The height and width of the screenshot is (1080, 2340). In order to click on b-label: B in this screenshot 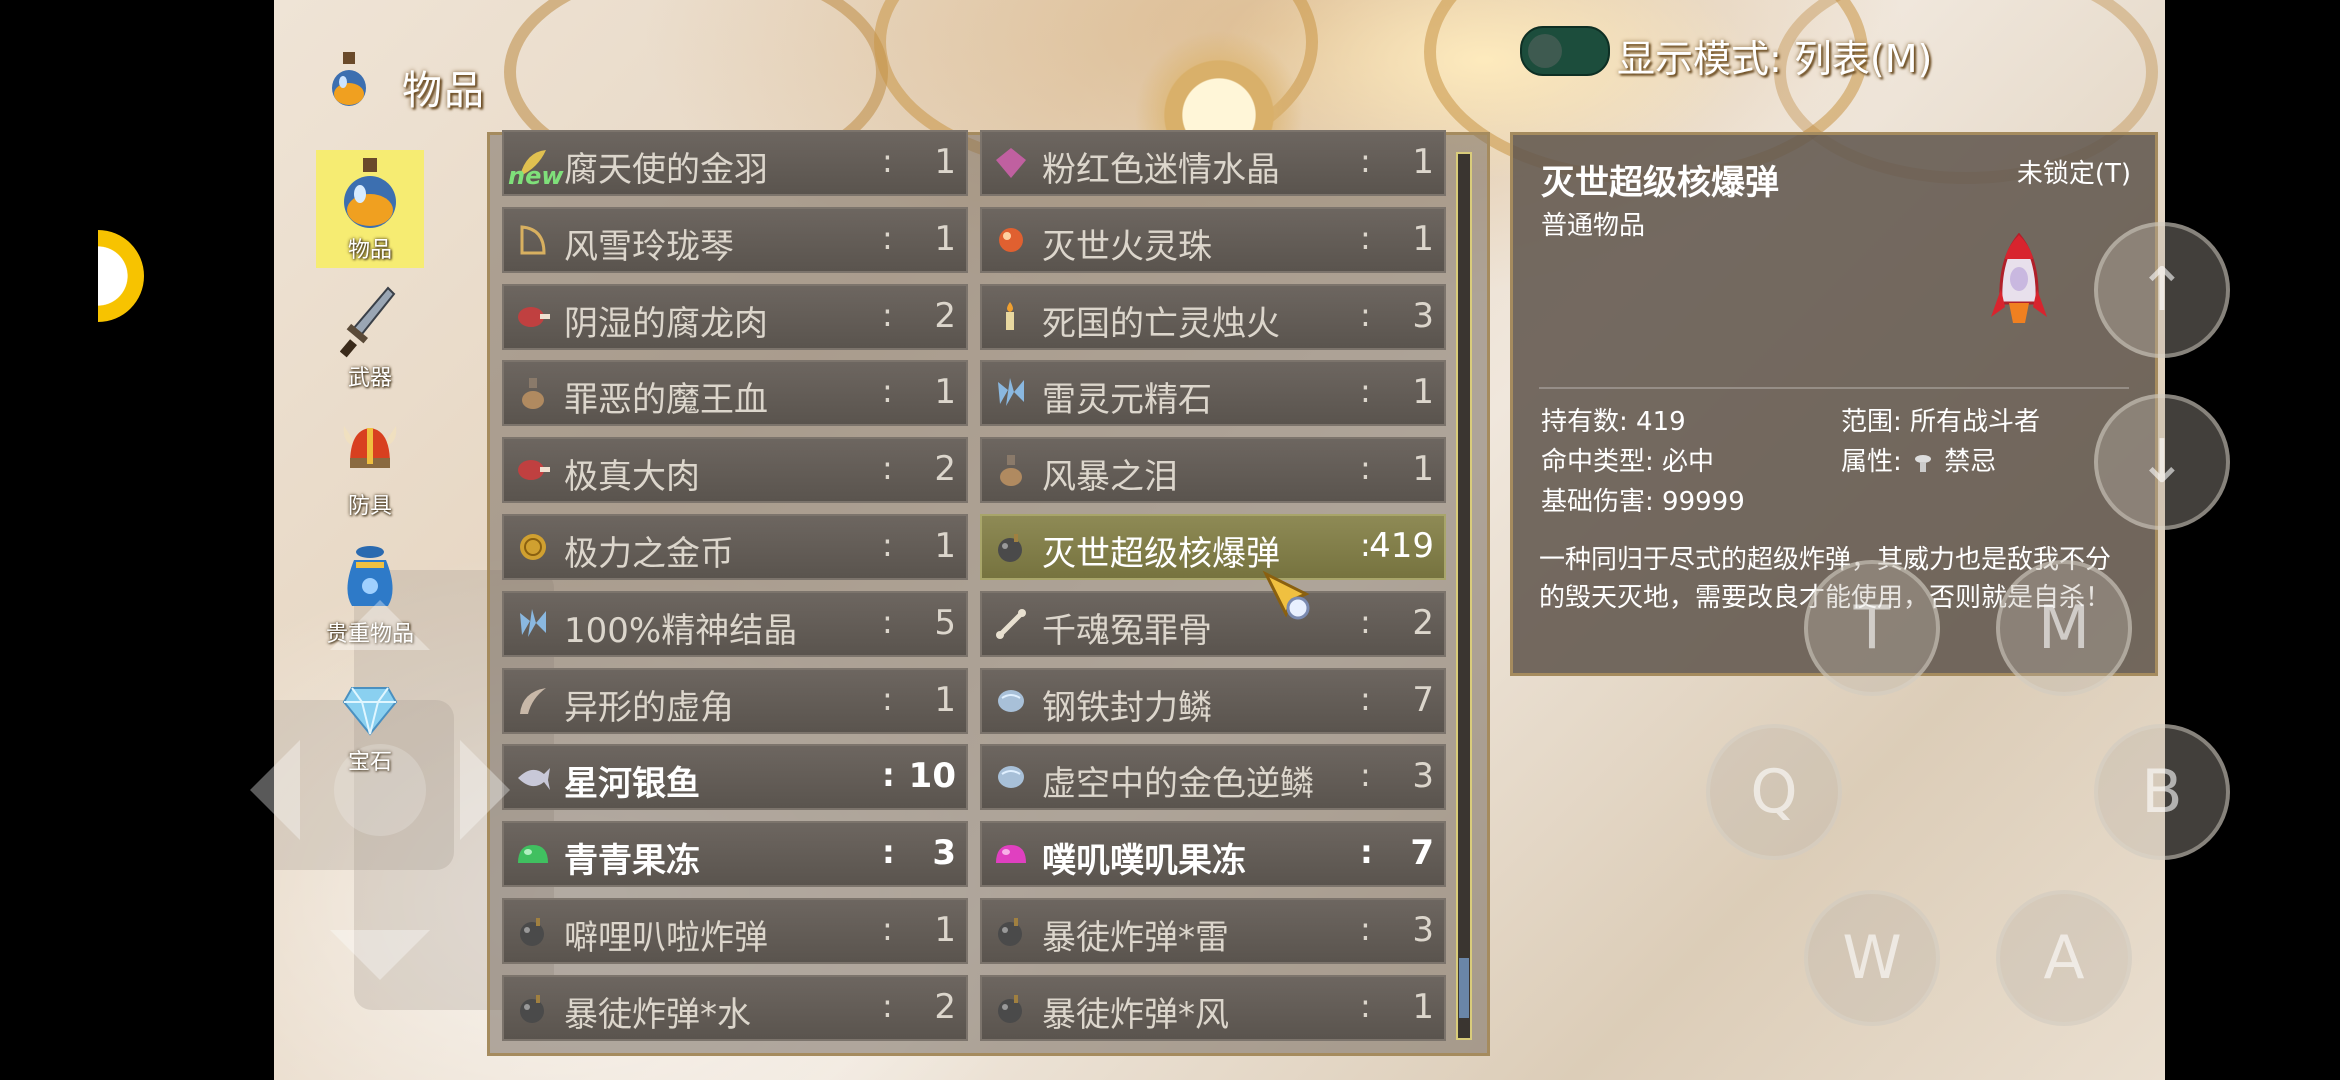, I will do `click(2162, 792)`.